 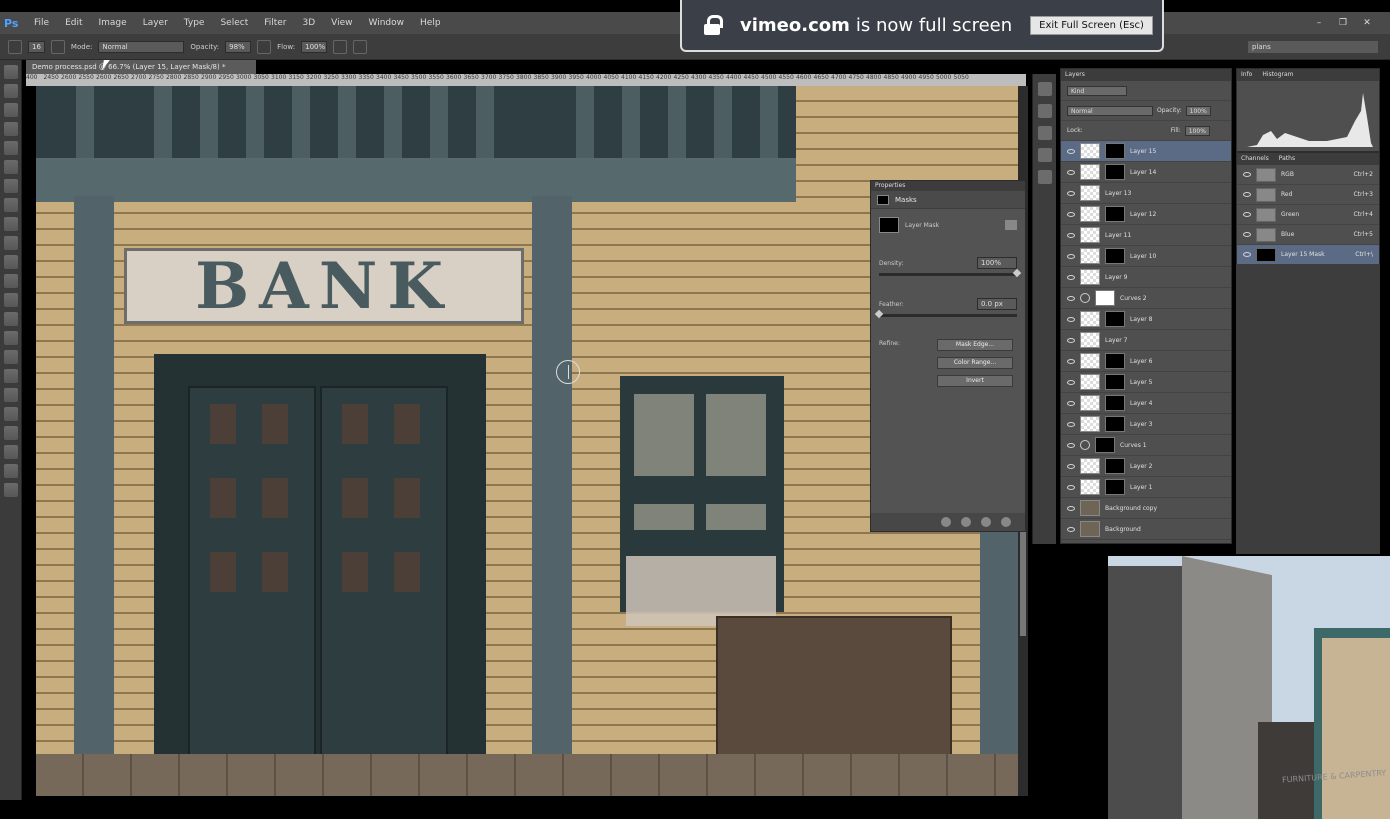 What do you see at coordinates (948, 225) in the screenshot?
I see `layer-mask-row: Layer Mask` at bounding box center [948, 225].